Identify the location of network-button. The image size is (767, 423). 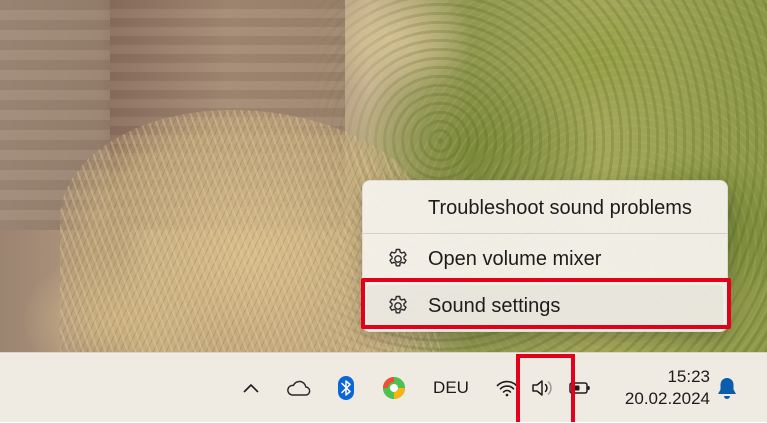
(507, 388).